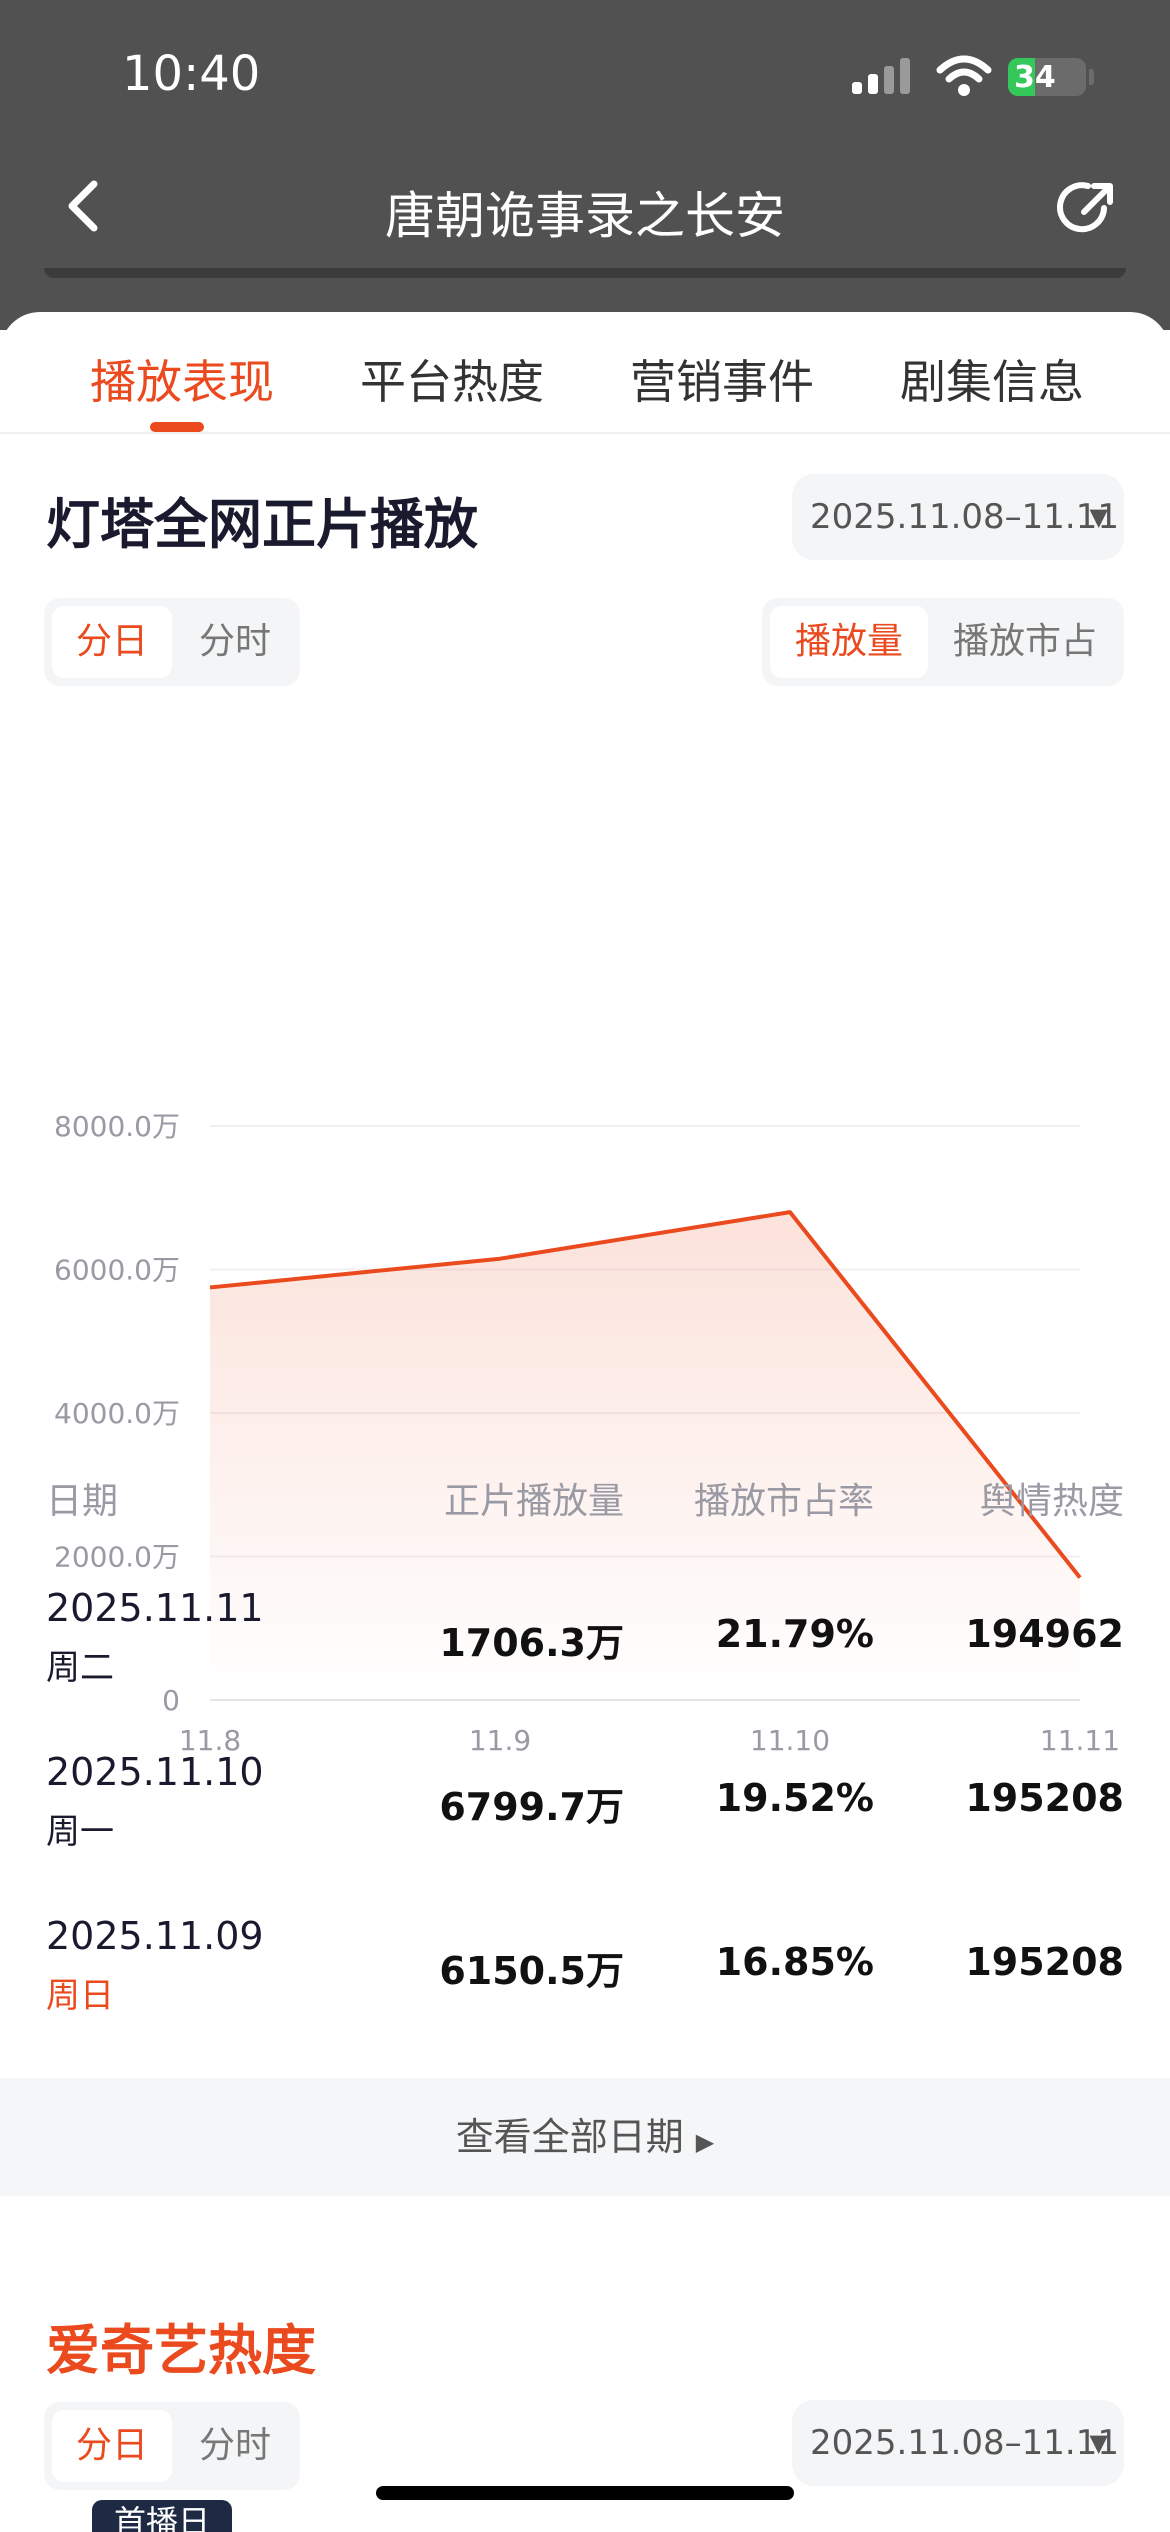  What do you see at coordinates (585, 2493) in the screenshot?
I see `home-indicator` at bounding box center [585, 2493].